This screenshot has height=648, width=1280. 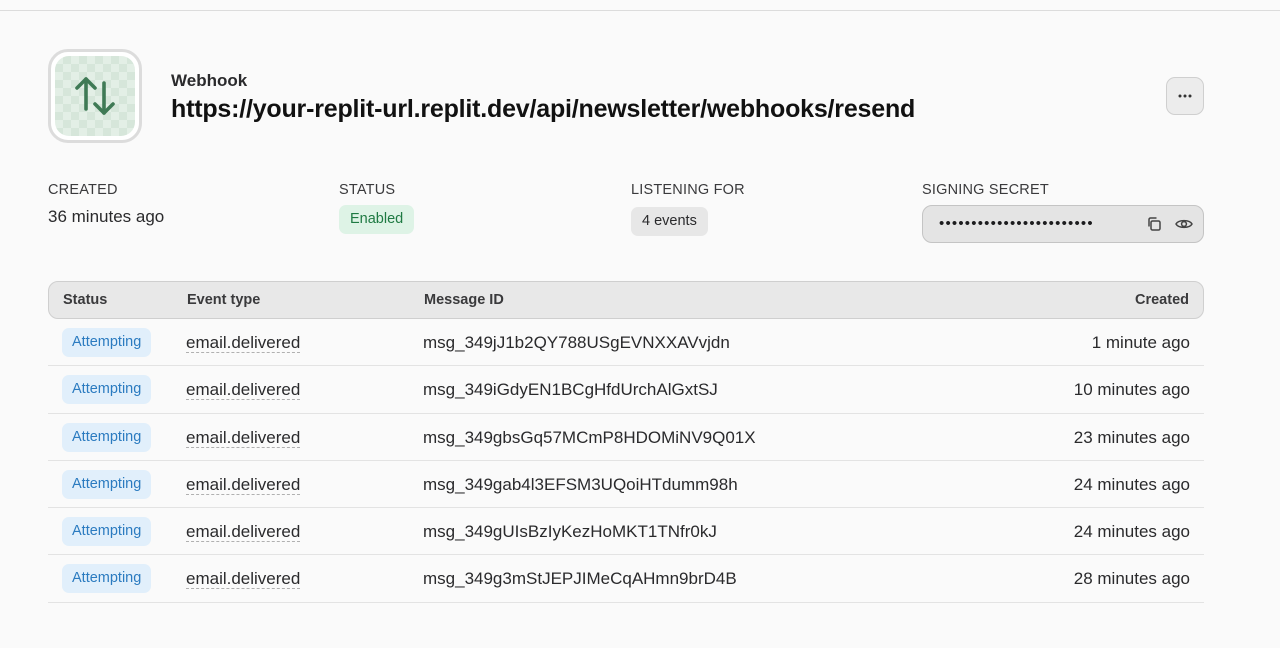 What do you see at coordinates (669, 221) in the screenshot?
I see `events-count-badge: 4 events` at bounding box center [669, 221].